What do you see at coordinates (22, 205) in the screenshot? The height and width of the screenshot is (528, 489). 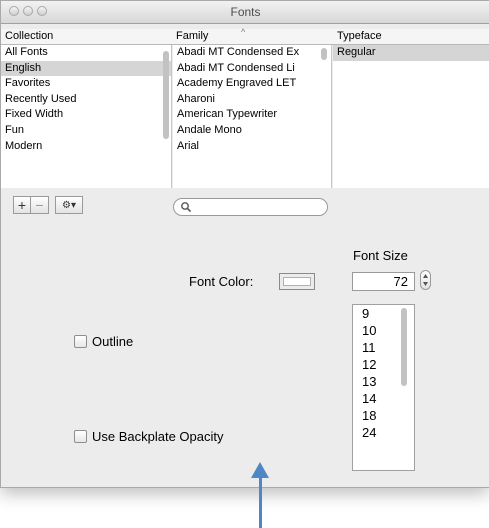 I see `add-collection-button: +` at bounding box center [22, 205].